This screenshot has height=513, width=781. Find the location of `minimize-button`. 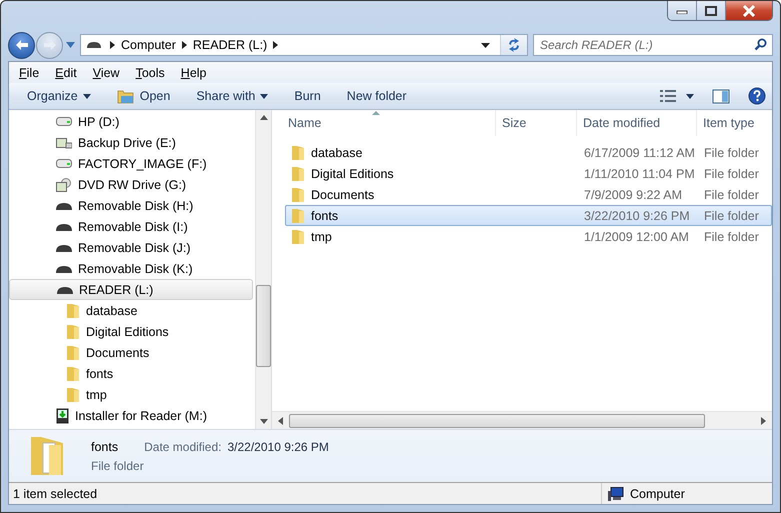

minimize-button is located at coordinates (682, 10).